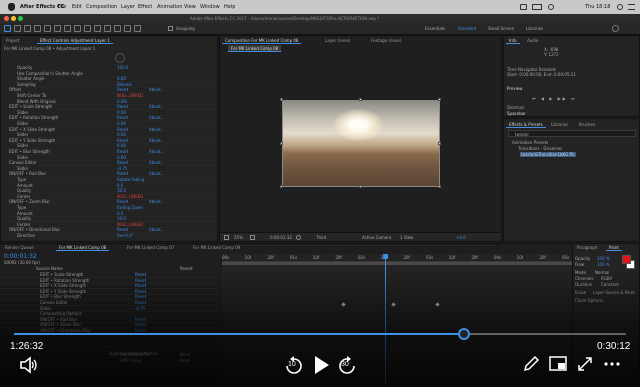  I want to click on clone-tool-icon, so click(107, 28).